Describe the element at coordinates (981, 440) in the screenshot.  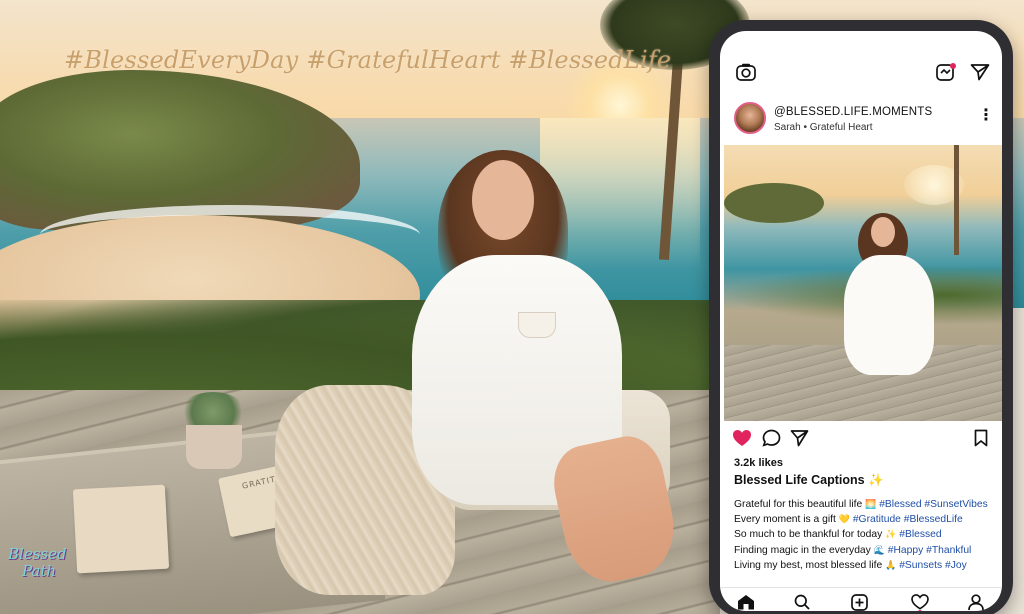
I see `bookmark-icon` at that location.